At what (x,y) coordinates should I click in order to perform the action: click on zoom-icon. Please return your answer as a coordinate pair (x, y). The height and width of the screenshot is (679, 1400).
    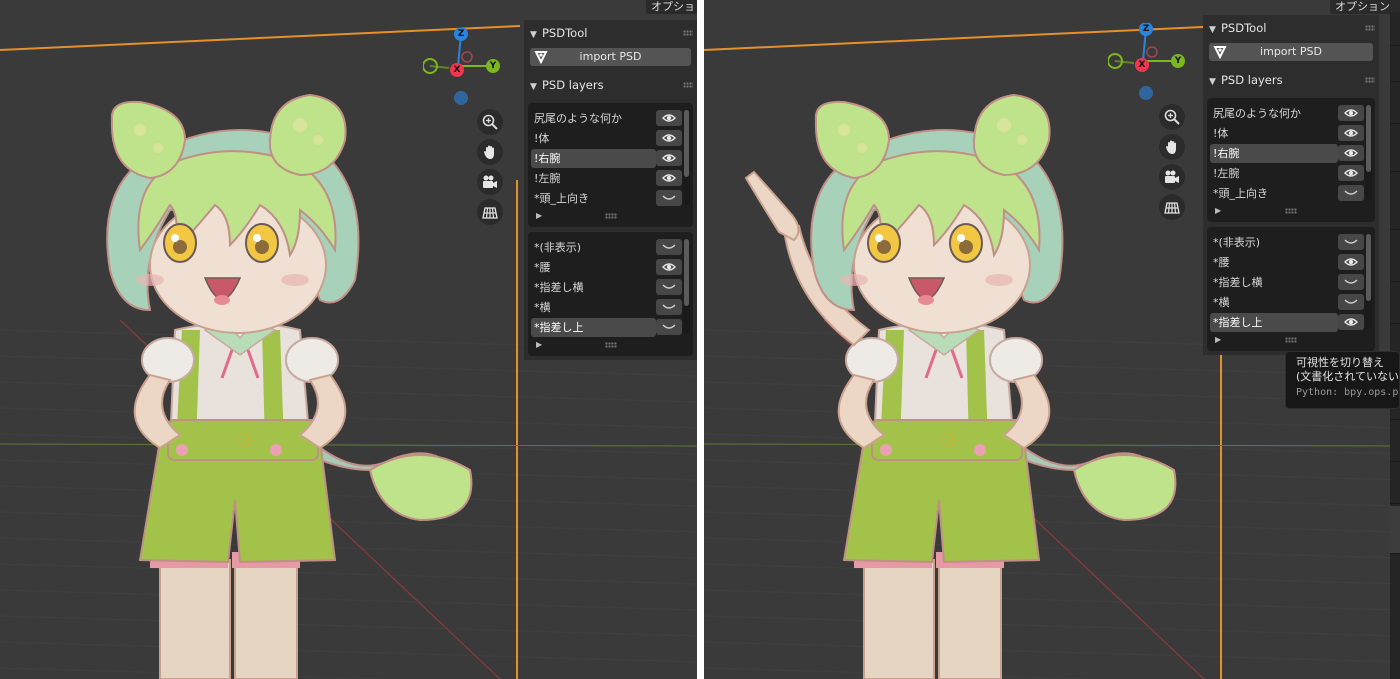
    Looking at the image, I should click on (490, 122).